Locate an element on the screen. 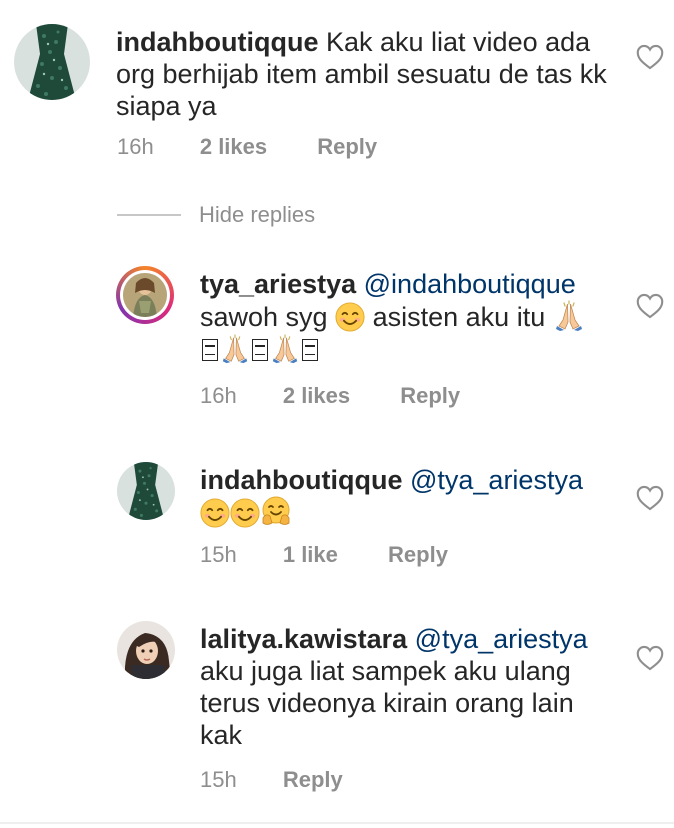  comment-meta: 16h 2 likes Reply is located at coordinates (247, 147).